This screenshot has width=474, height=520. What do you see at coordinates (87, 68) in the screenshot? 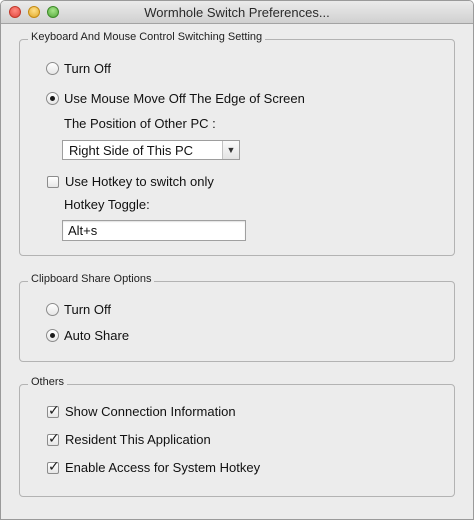
I see `kbm-turn-off-label: Turn Off` at bounding box center [87, 68].